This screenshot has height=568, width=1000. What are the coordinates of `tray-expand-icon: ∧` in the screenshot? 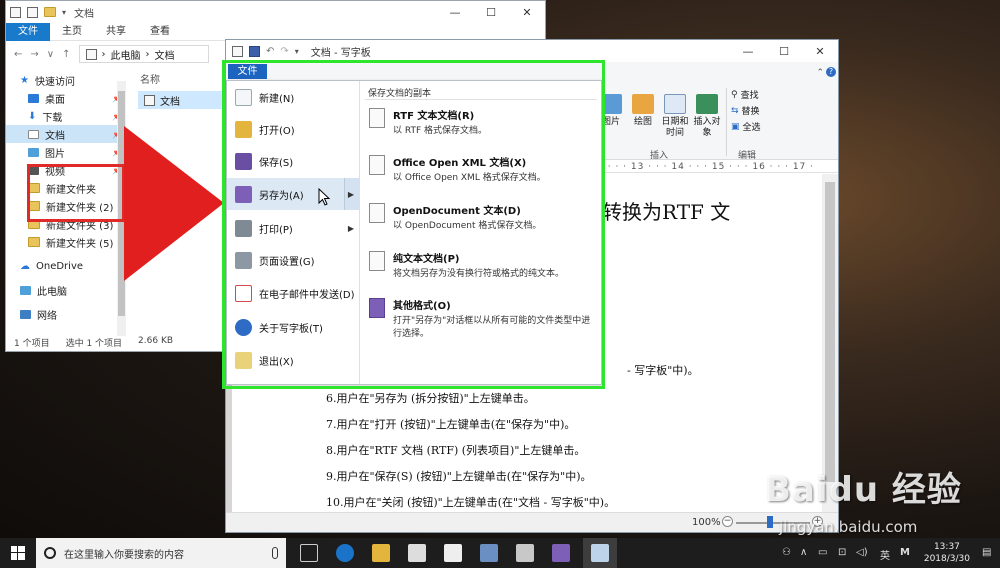 It's located at (803, 552).